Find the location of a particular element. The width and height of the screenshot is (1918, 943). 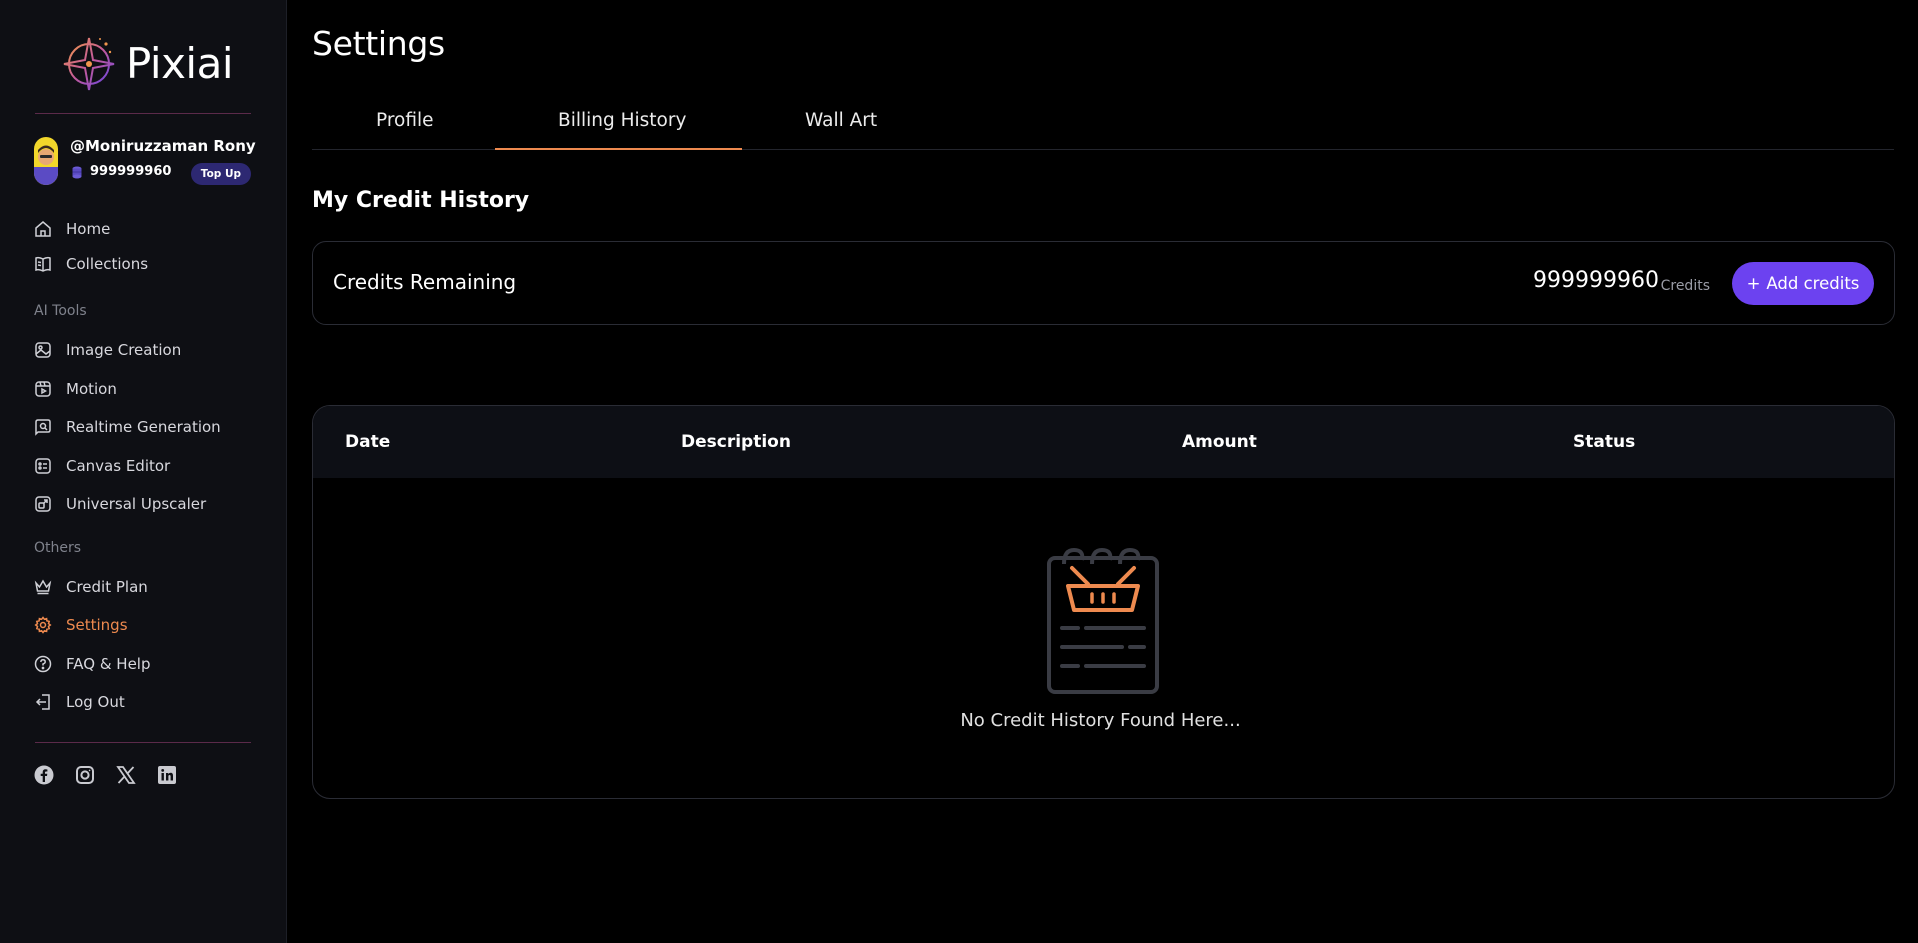

brand-logo: Pixiai is located at coordinates (148, 63).